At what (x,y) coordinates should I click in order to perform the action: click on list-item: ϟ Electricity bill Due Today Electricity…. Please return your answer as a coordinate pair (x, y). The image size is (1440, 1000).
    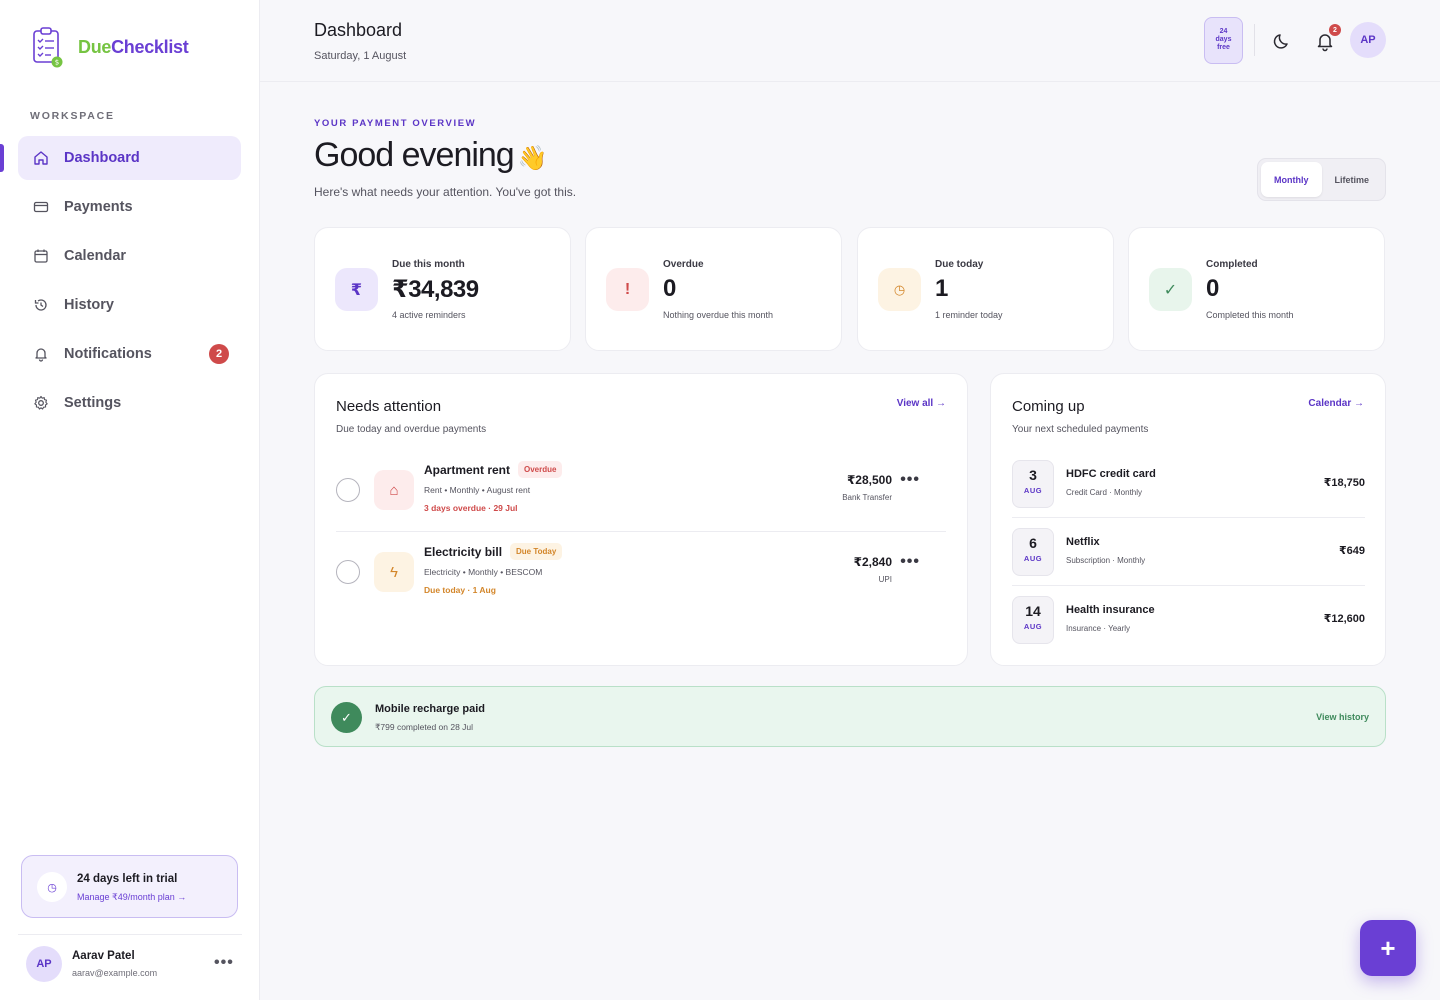
    Looking at the image, I should click on (641, 572).